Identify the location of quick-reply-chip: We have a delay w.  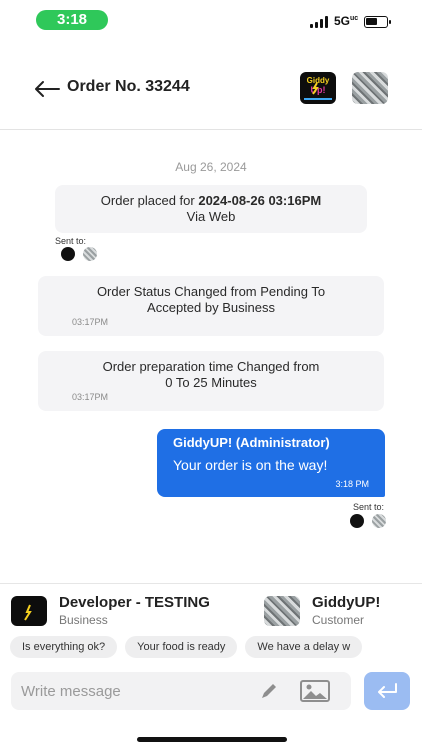
(304, 647).